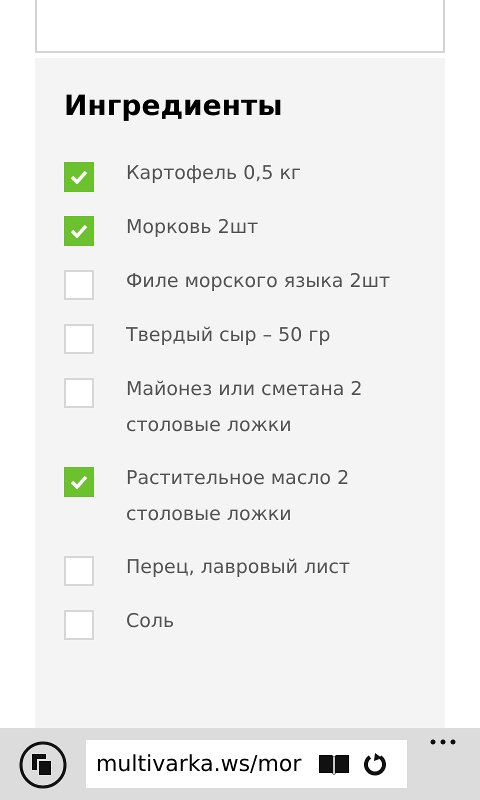  Describe the element at coordinates (239, 567) in the screenshot. I see `ingredient-label: Перец, лавровый лист` at that location.